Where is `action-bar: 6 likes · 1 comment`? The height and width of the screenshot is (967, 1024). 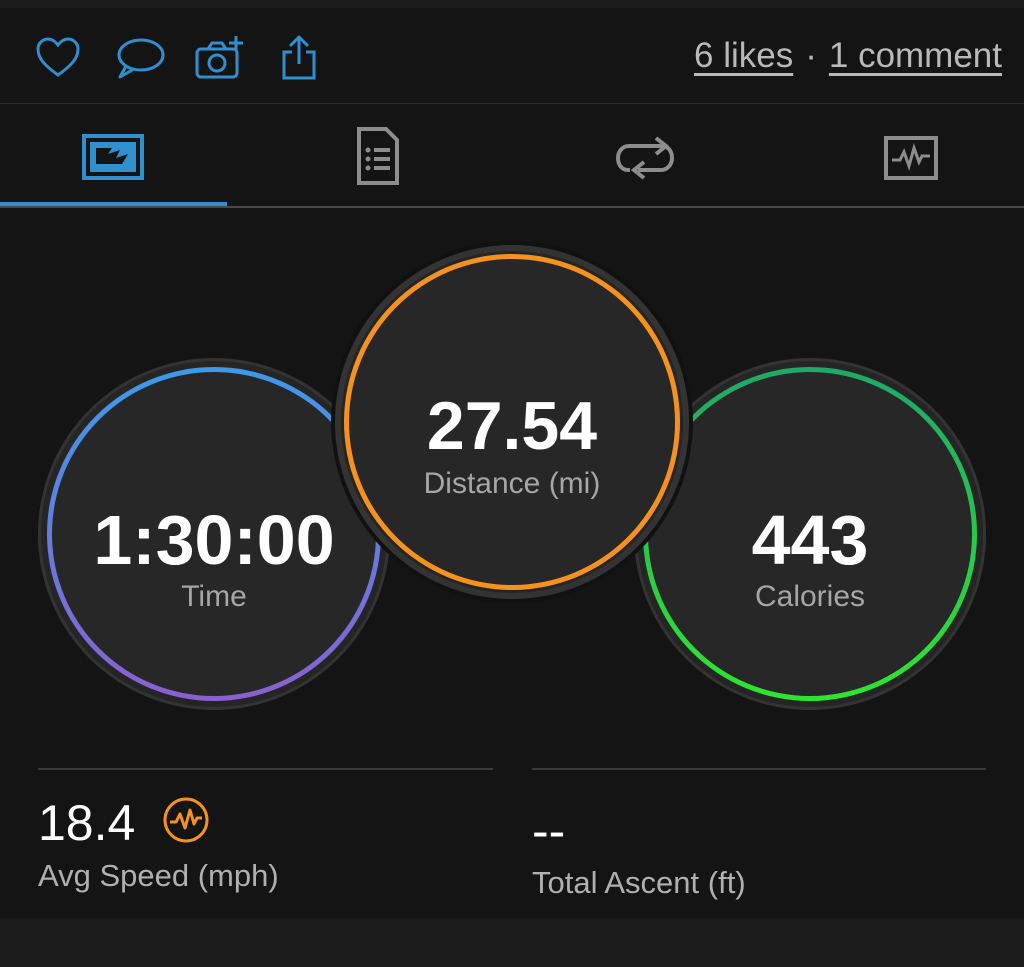 action-bar: 6 likes · 1 comment is located at coordinates (512, 56).